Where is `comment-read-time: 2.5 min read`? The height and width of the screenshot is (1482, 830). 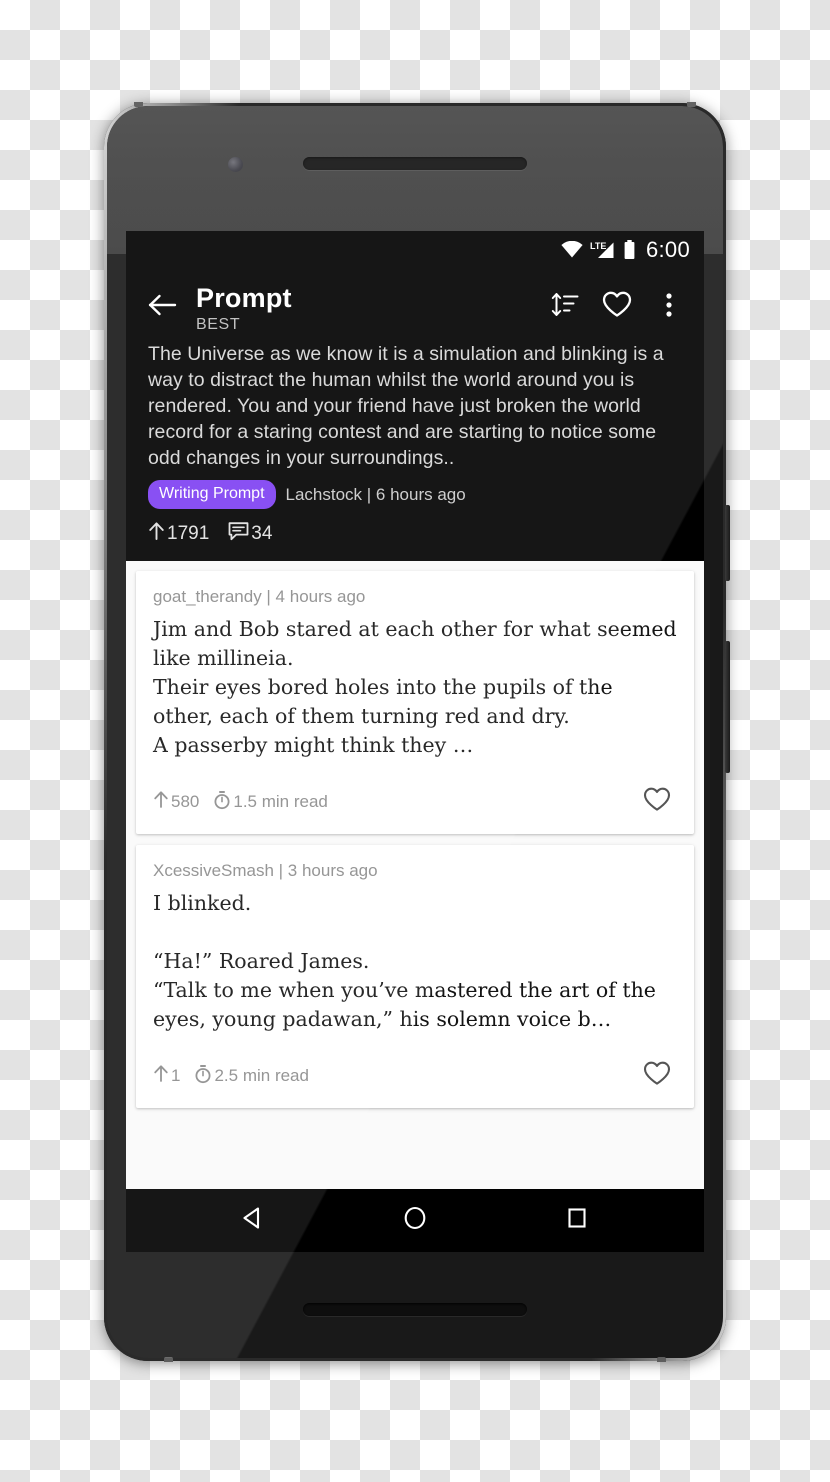
comment-read-time: 2.5 min read is located at coordinates (251, 1076).